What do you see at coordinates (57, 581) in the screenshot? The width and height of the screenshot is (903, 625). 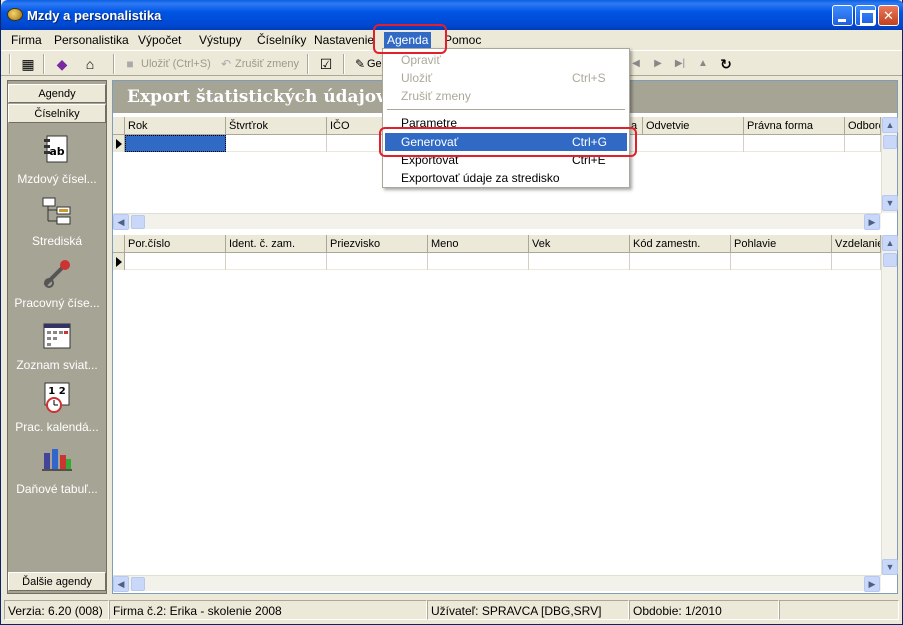 I see `tab-dalsie-agendy: Ďalšie agendy` at bounding box center [57, 581].